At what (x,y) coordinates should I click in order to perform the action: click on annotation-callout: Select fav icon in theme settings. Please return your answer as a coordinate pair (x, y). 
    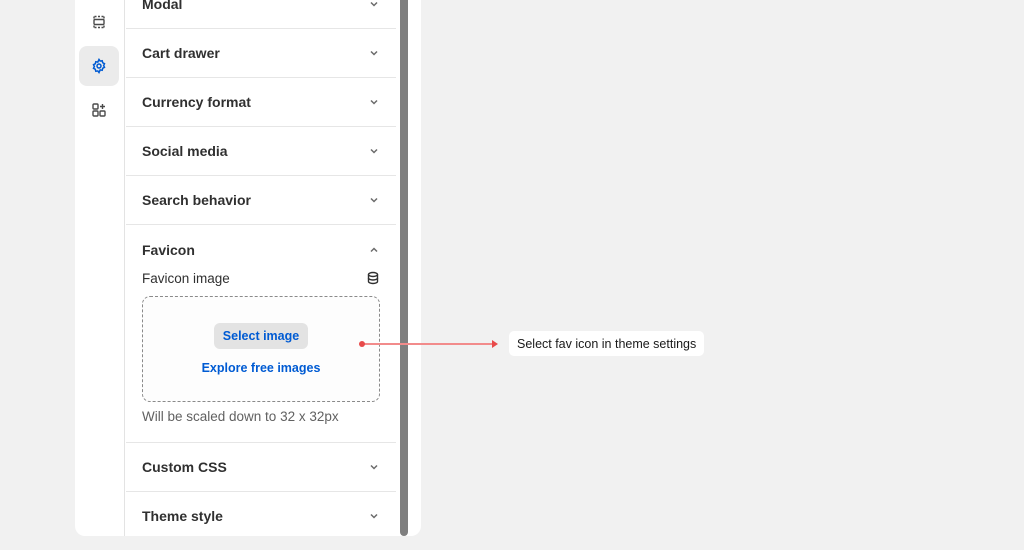
    Looking at the image, I should click on (607, 343).